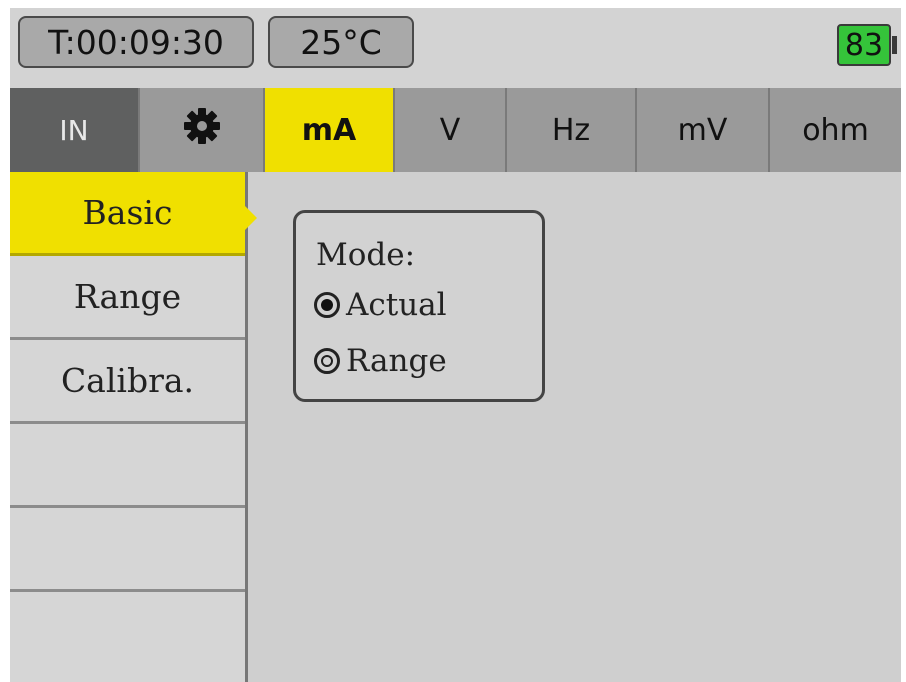  I want to click on menu-item-basic: Basic, so click(127, 214).